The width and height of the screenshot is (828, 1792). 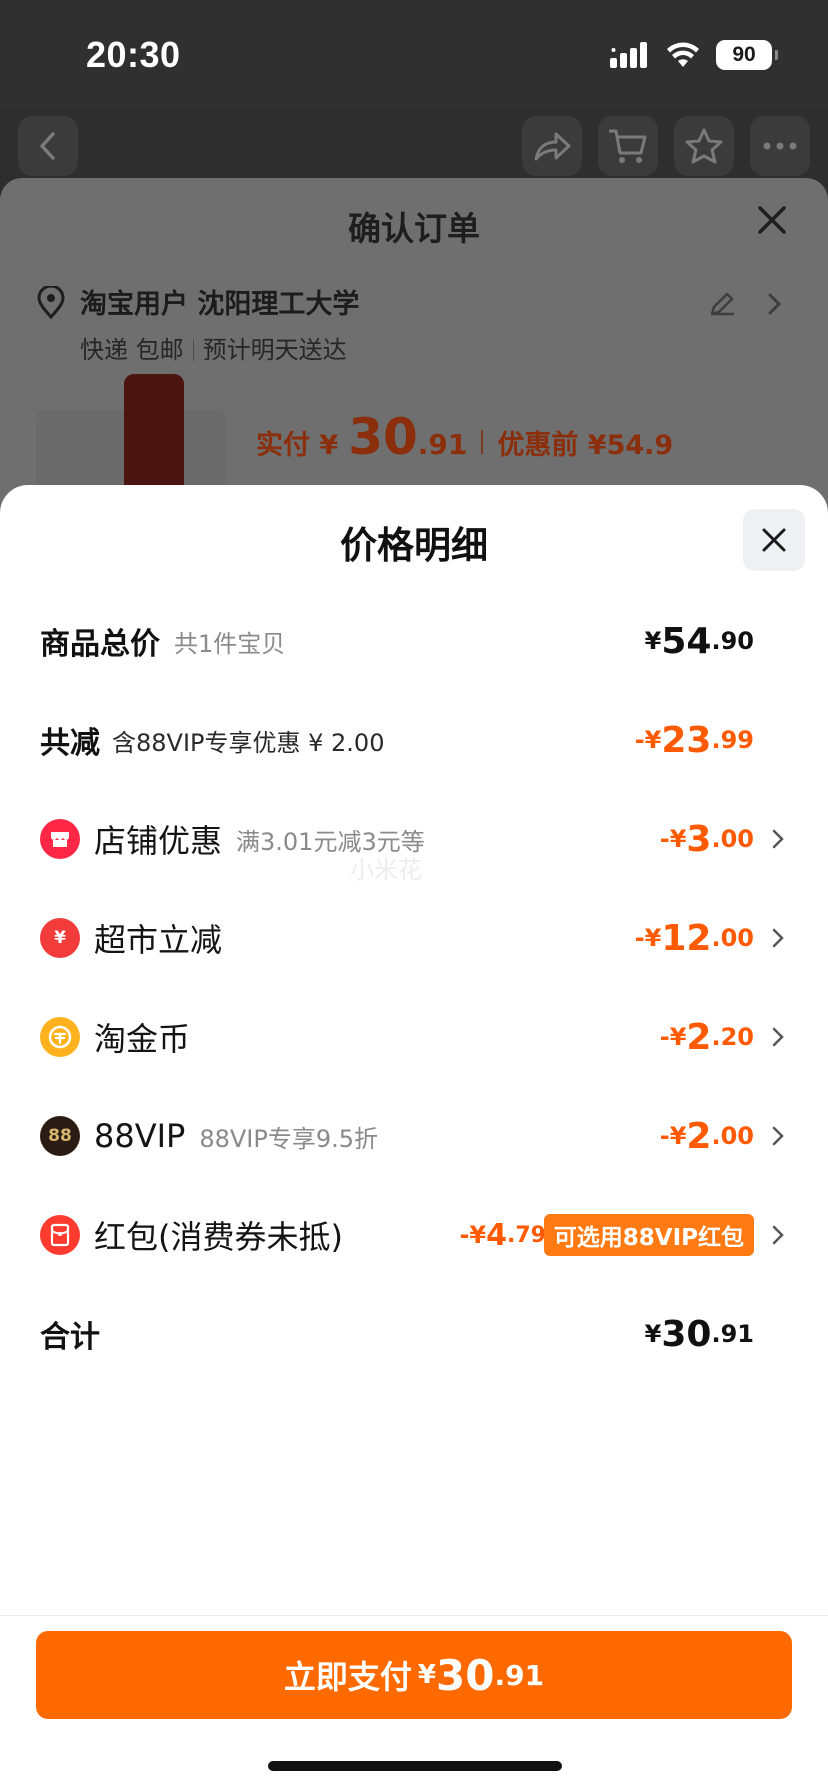 I want to click on order-close-icon, so click(x=772, y=220).